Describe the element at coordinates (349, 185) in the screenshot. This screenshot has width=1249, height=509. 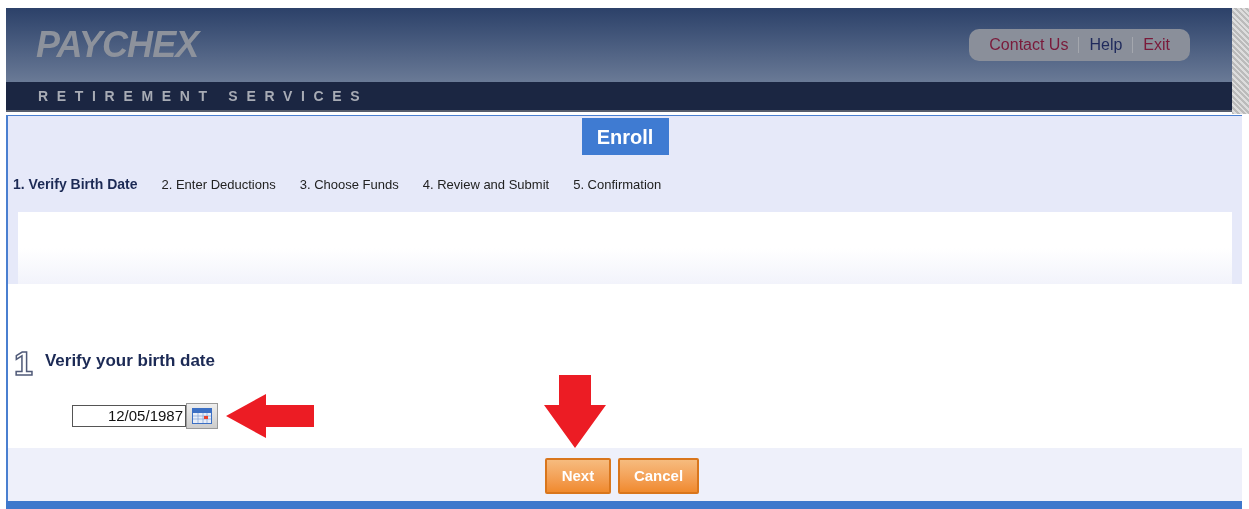
I see `step-label: 3. Choose Funds` at that location.